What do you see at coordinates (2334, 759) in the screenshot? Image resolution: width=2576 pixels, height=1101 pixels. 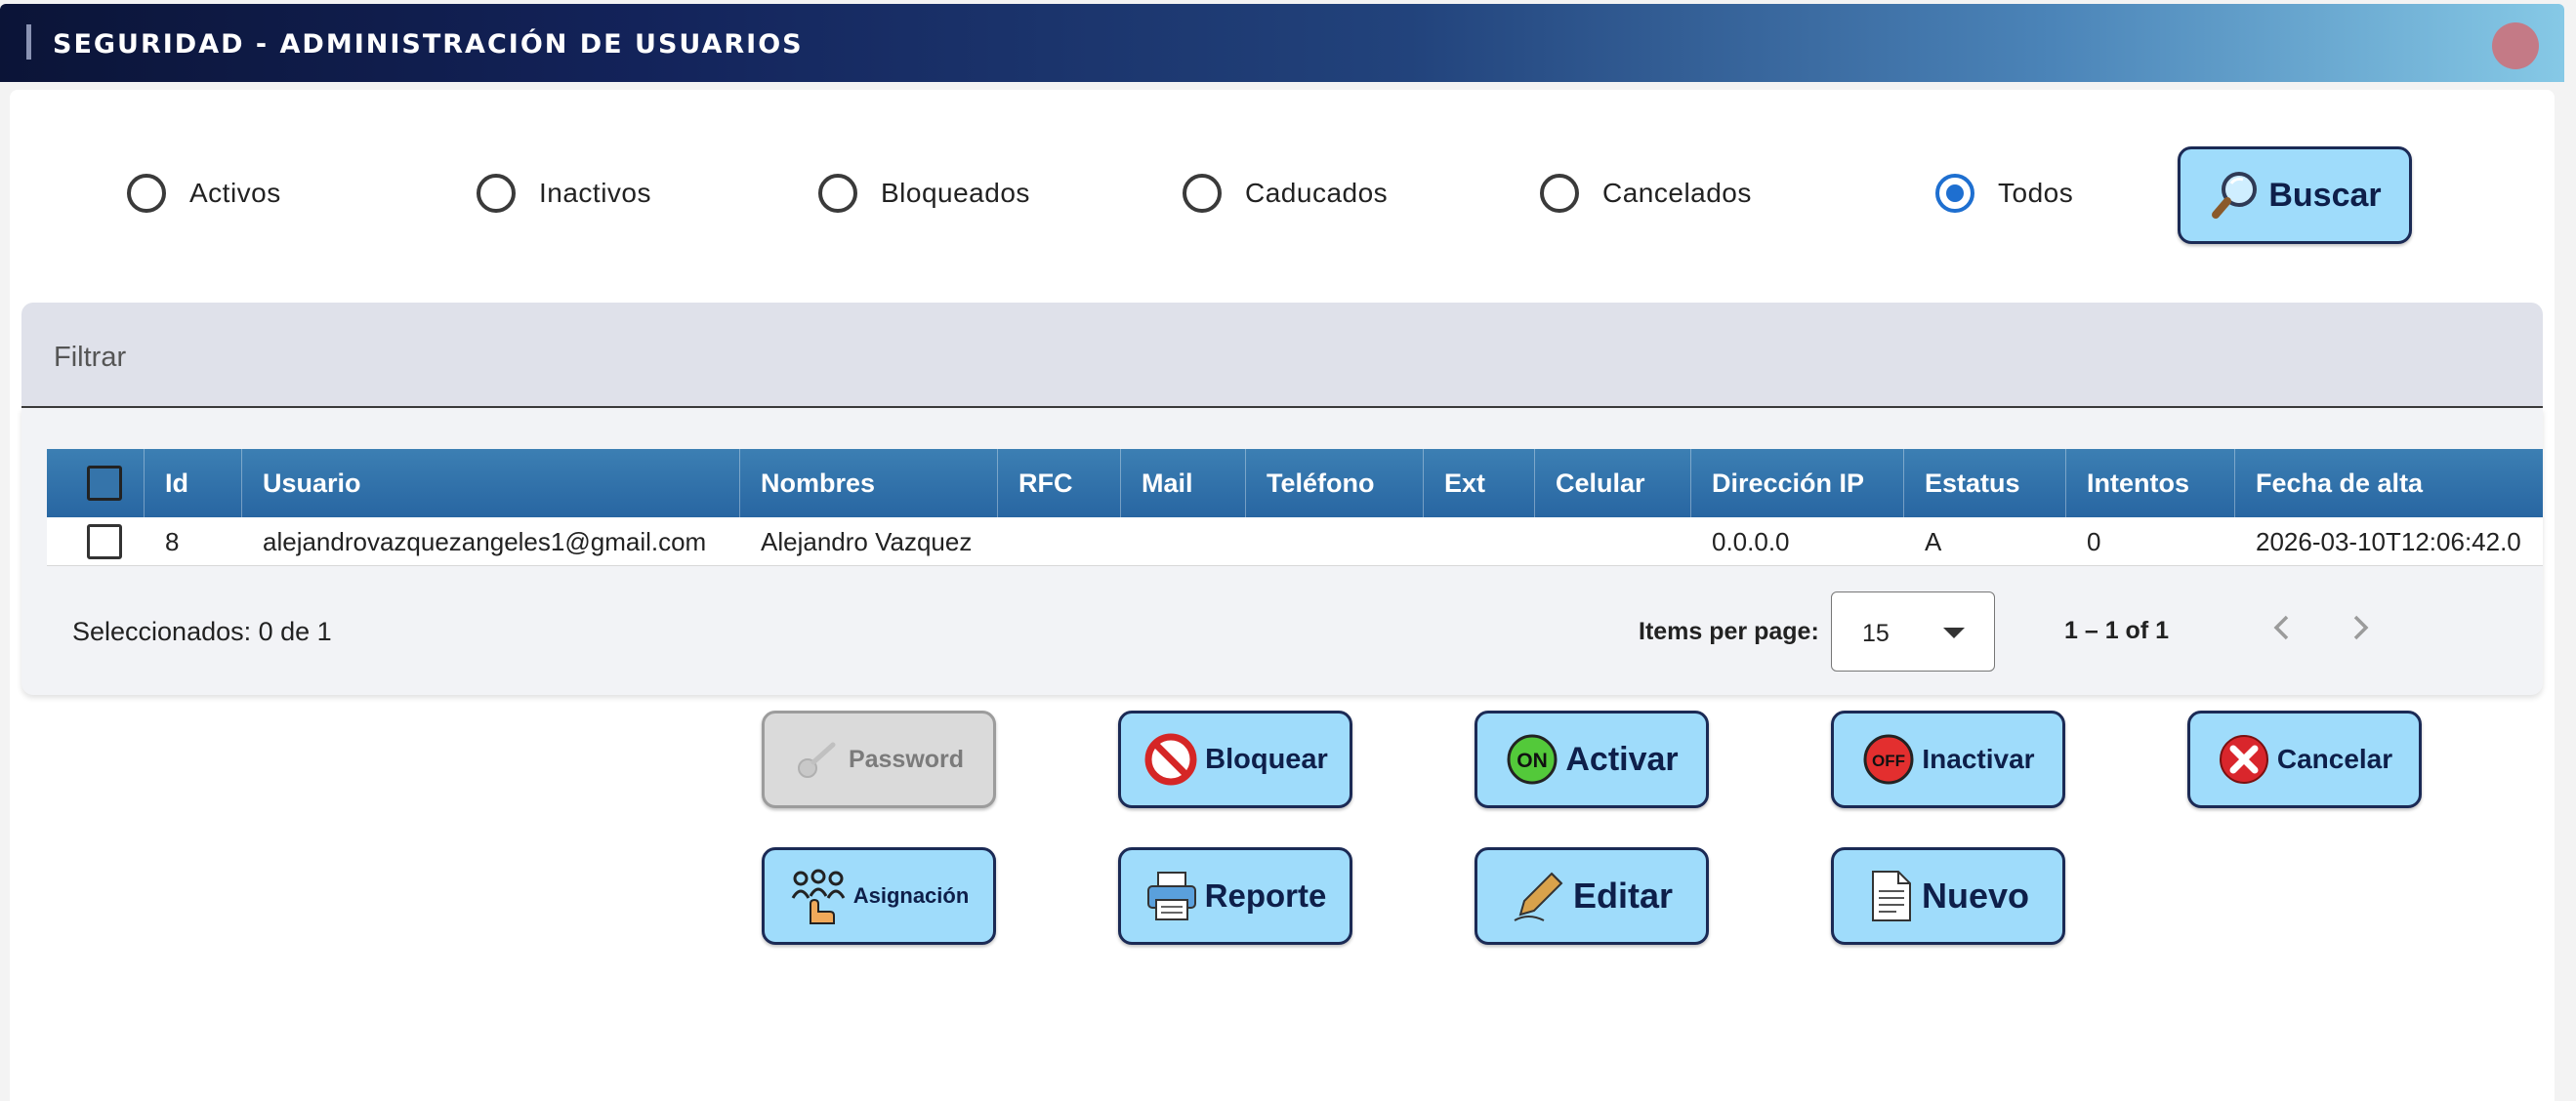 I see `cancel-button-label: Cancelar` at bounding box center [2334, 759].